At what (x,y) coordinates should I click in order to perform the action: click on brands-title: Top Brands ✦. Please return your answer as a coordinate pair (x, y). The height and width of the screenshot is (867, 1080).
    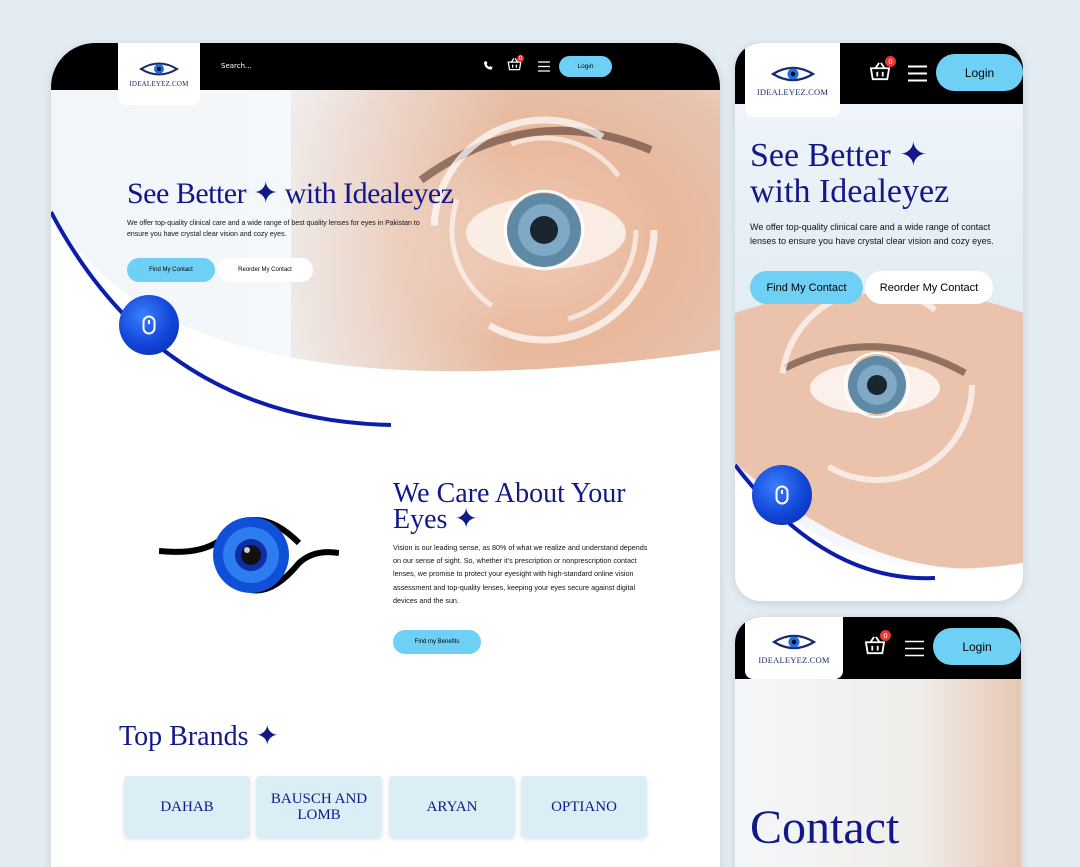
    Looking at the image, I should click on (199, 736).